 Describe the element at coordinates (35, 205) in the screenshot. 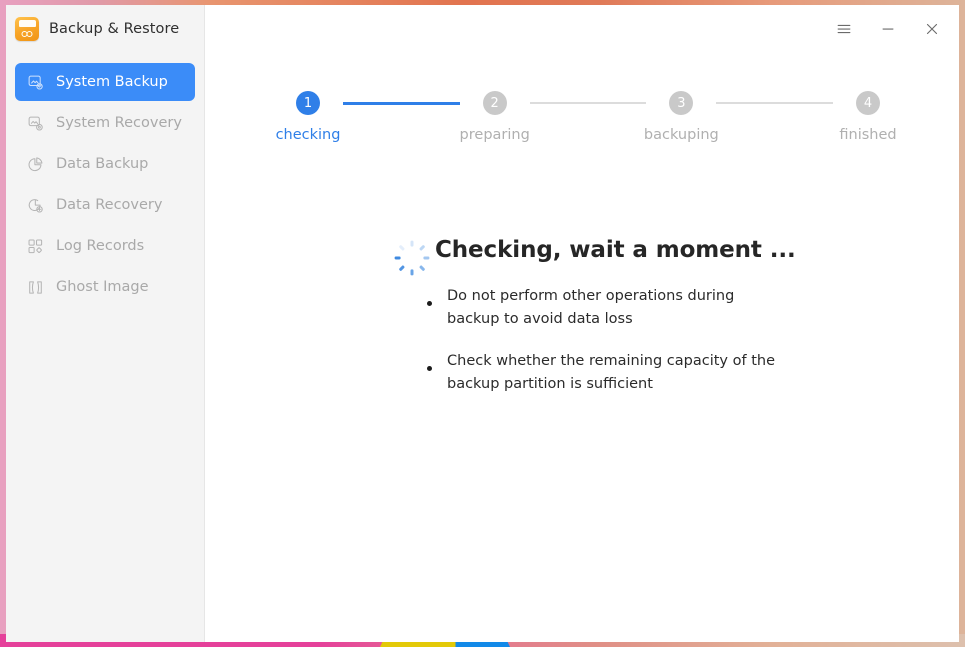

I see `data-recovery-icon` at that location.